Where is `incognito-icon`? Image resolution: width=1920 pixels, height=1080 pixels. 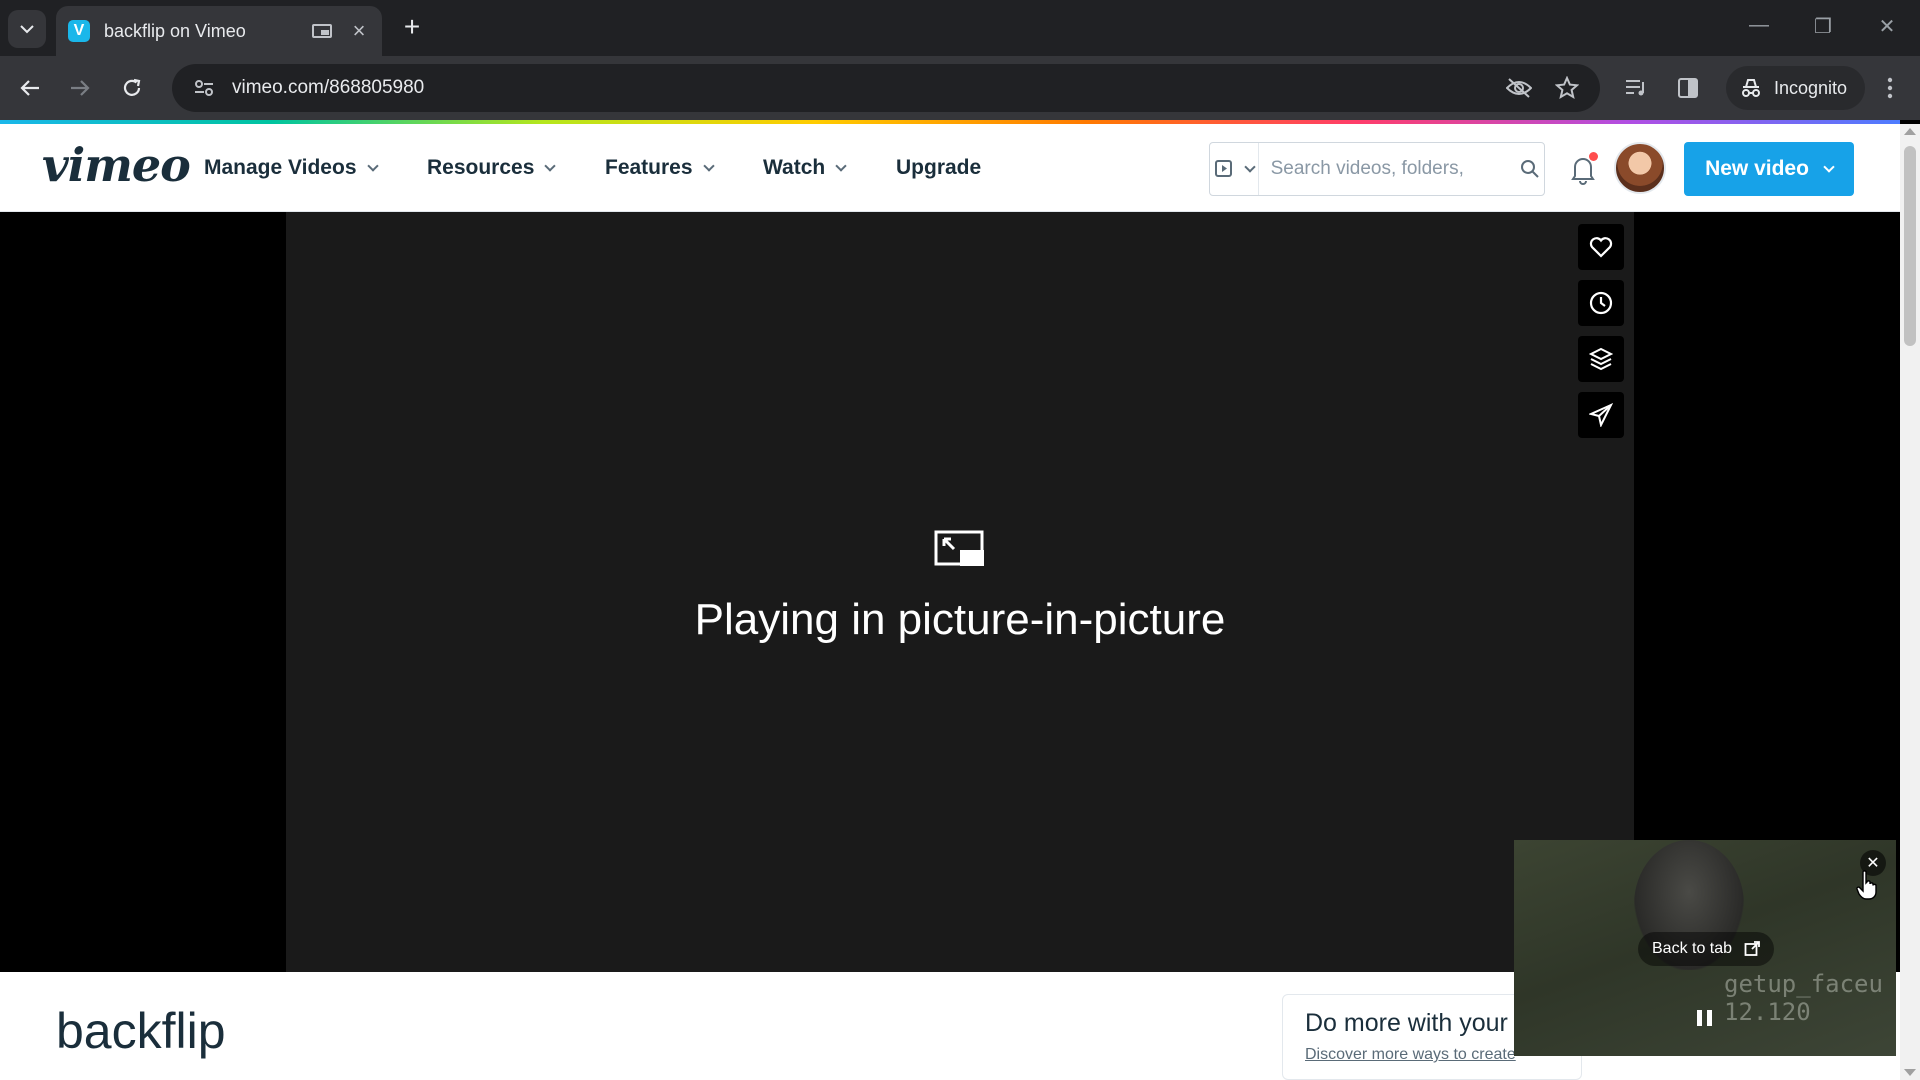 incognito-icon is located at coordinates (1751, 88).